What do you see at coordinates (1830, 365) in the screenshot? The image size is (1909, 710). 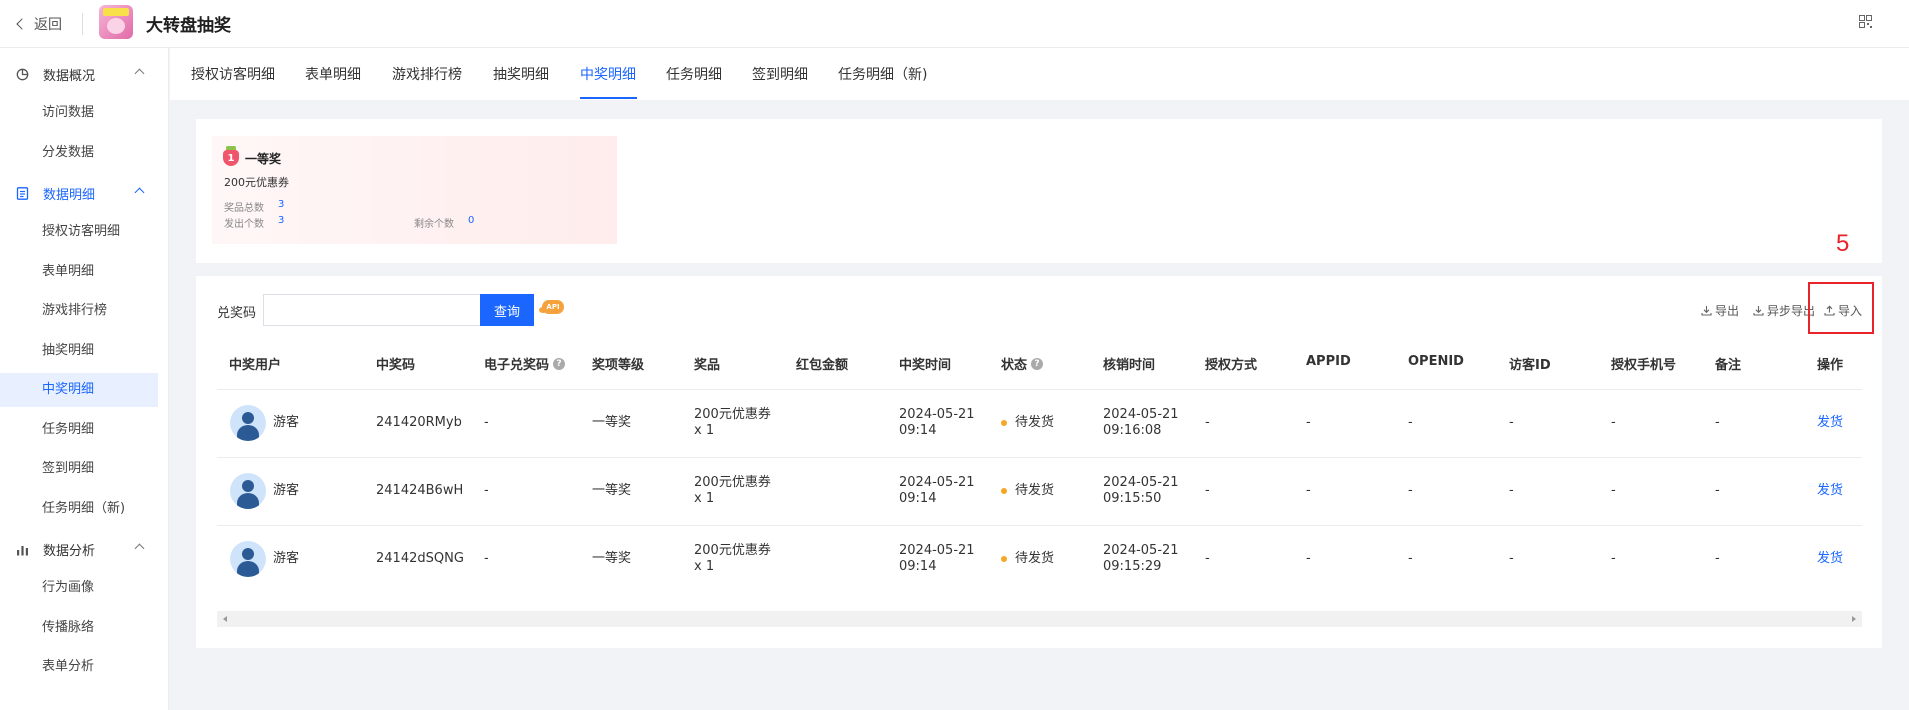 I see `column-header: 操作` at bounding box center [1830, 365].